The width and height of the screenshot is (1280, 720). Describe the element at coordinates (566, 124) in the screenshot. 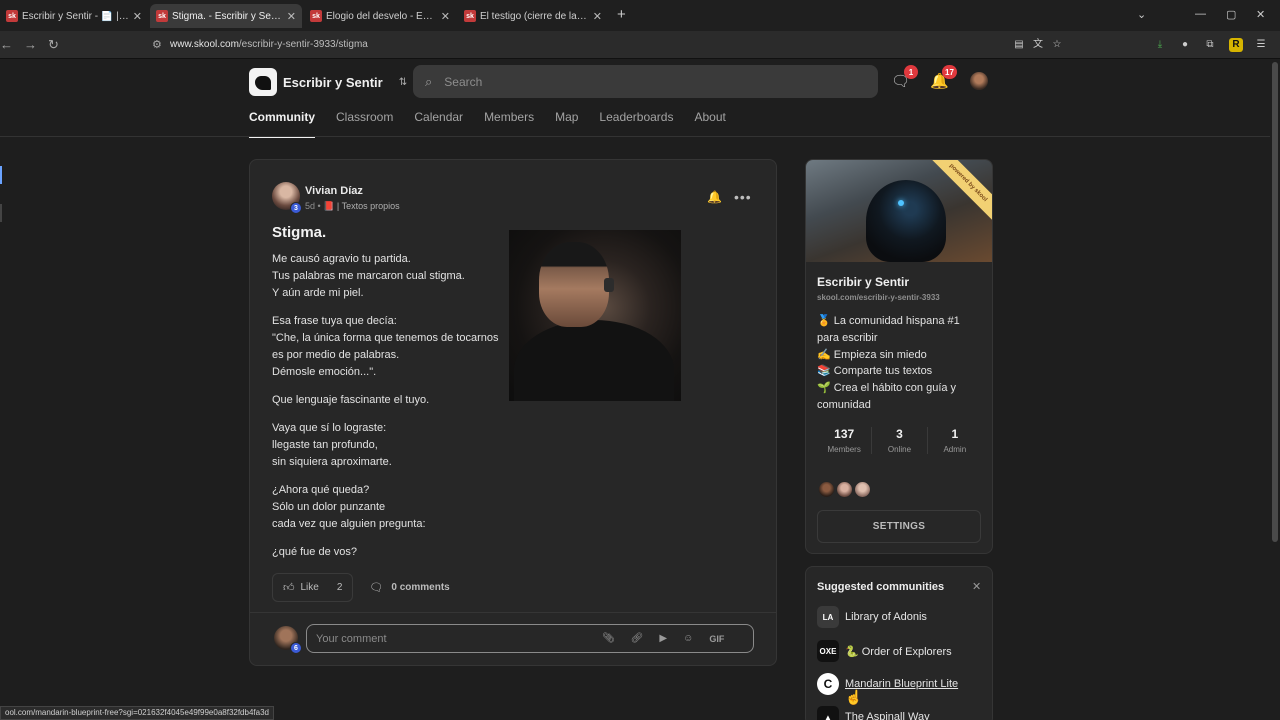

I see `tab-map: Map` at that location.